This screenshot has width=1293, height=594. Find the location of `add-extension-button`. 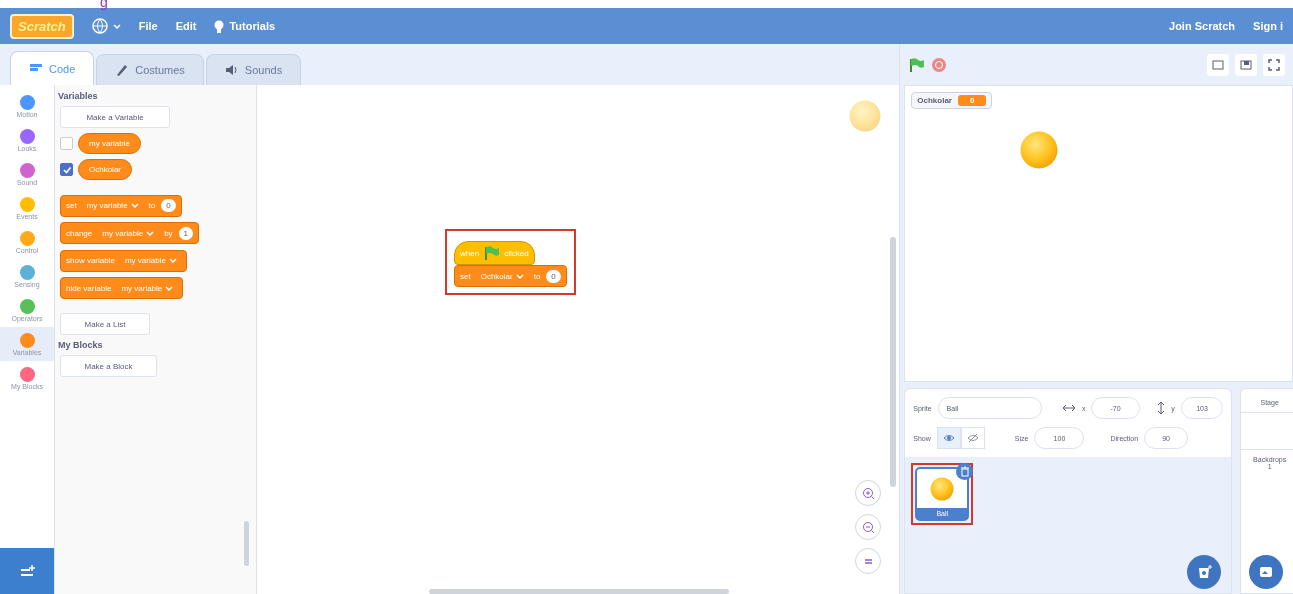

add-extension-button is located at coordinates (27, 571).